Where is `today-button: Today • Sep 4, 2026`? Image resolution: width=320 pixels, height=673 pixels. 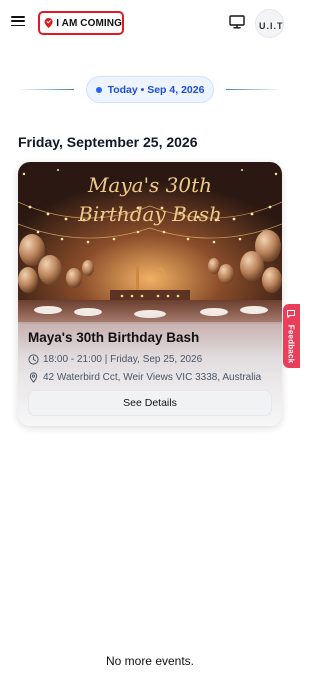 today-button: Today • Sep 4, 2026 is located at coordinates (150, 89).